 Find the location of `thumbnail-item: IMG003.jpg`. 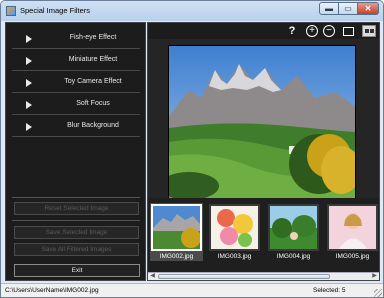

thumbnail-item: IMG003.jpg is located at coordinates (234, 232).